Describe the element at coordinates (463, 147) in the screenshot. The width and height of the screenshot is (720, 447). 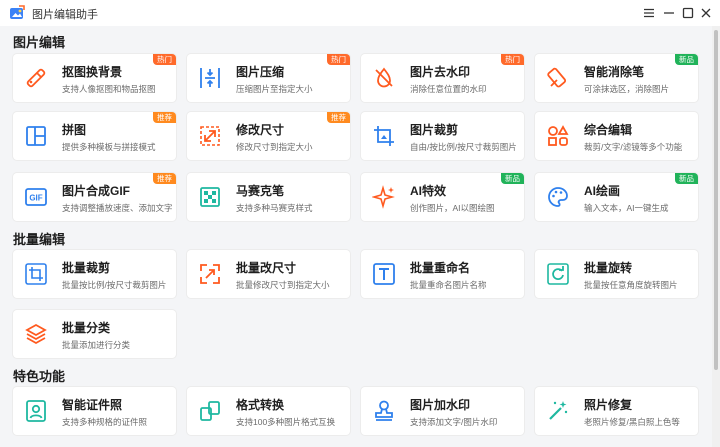
I see `card-desc: 自由/按比例/按尺寸裁剪图片` at that location.